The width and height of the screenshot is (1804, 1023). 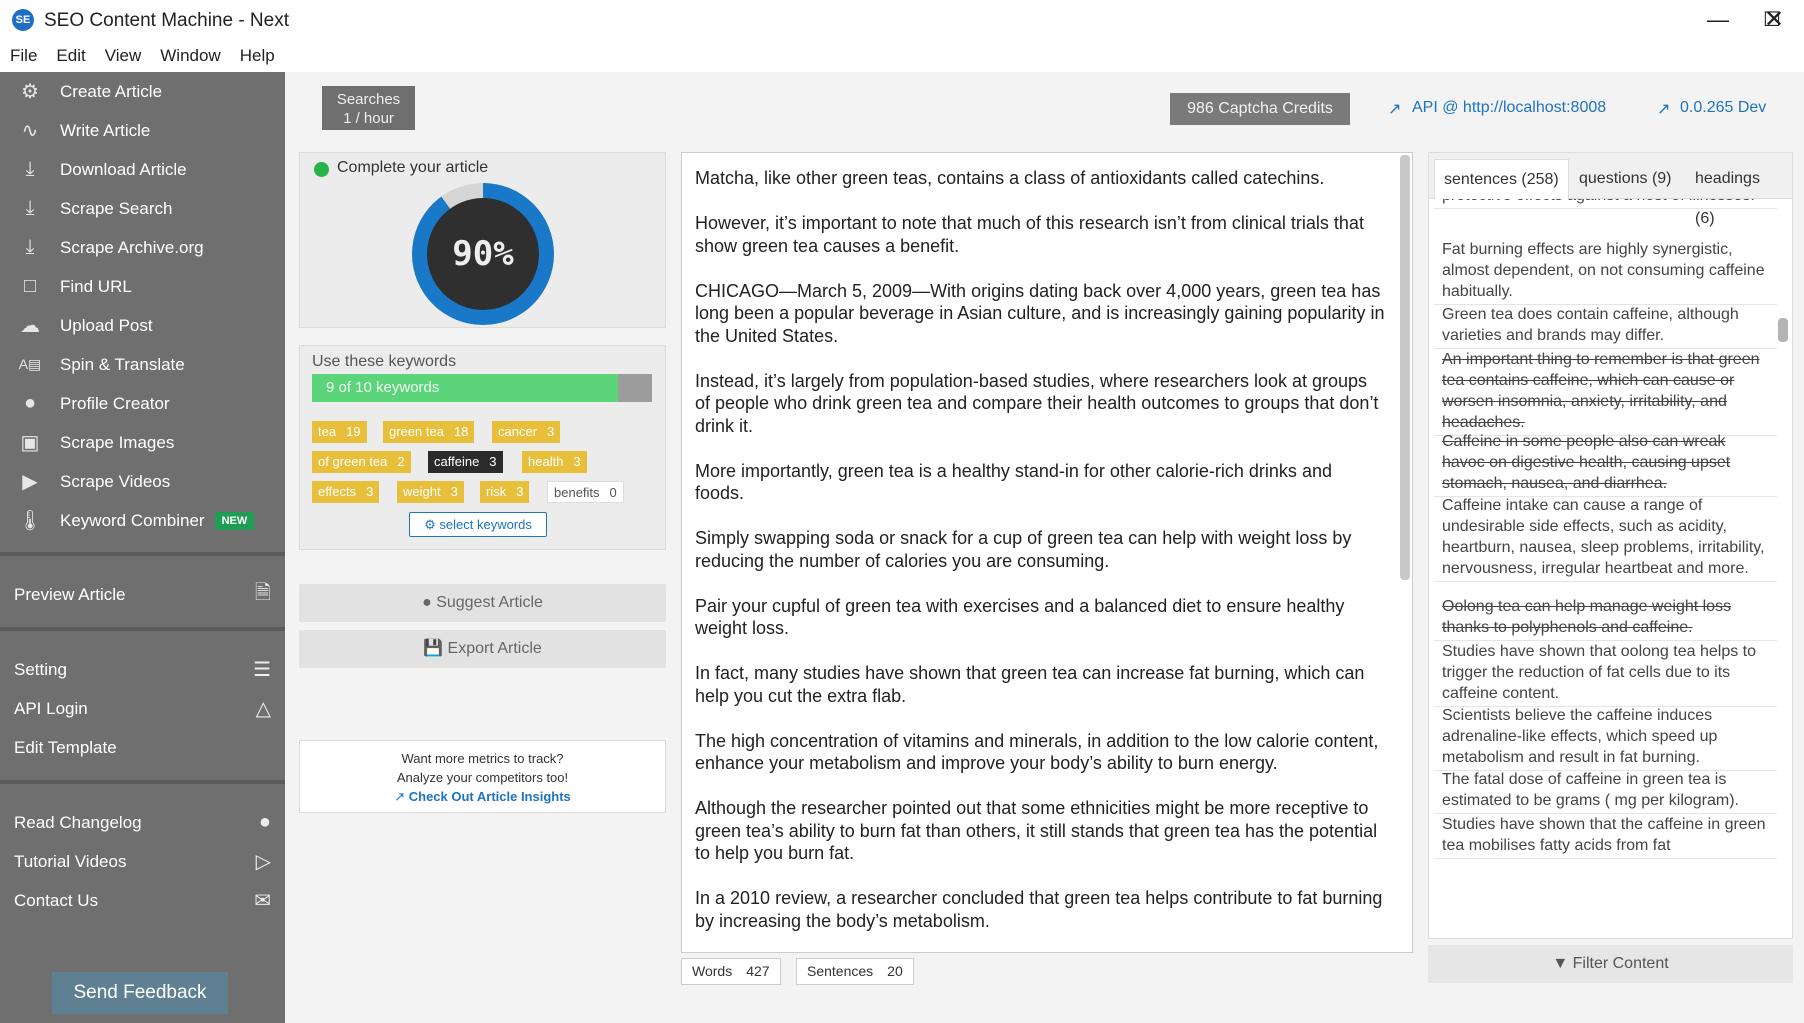 I want to click on suggest-article-button: ● Suggest Article, so click(x=482, y=603).